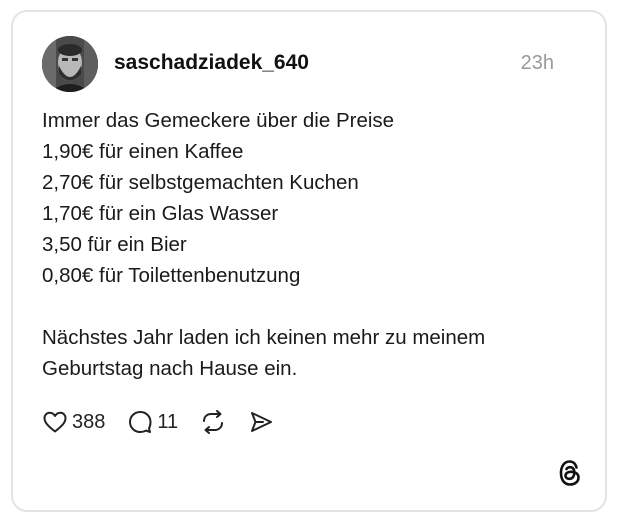 This screenshot has height=524, width=620. Describe the element at coordinates (160, 213) in the screenshot. I see `post-line: 1,70€ für ein Glas Wasser` at that location.